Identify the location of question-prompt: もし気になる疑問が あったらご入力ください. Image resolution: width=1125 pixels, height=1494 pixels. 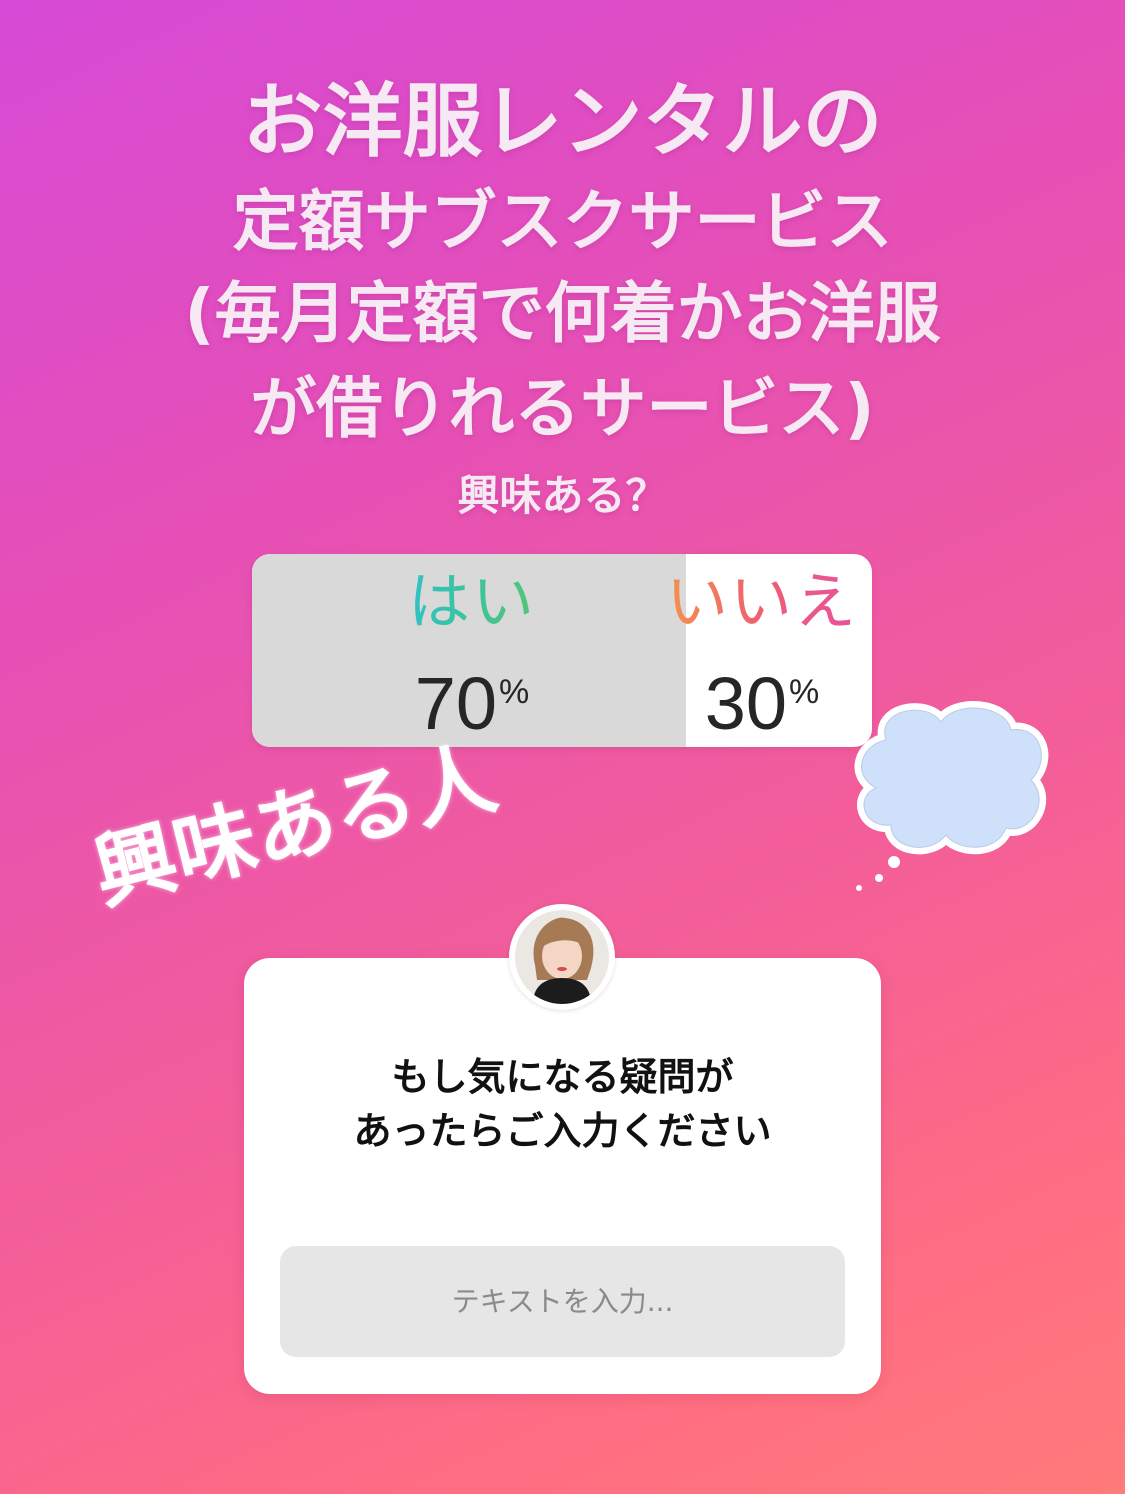
(562, 1104).